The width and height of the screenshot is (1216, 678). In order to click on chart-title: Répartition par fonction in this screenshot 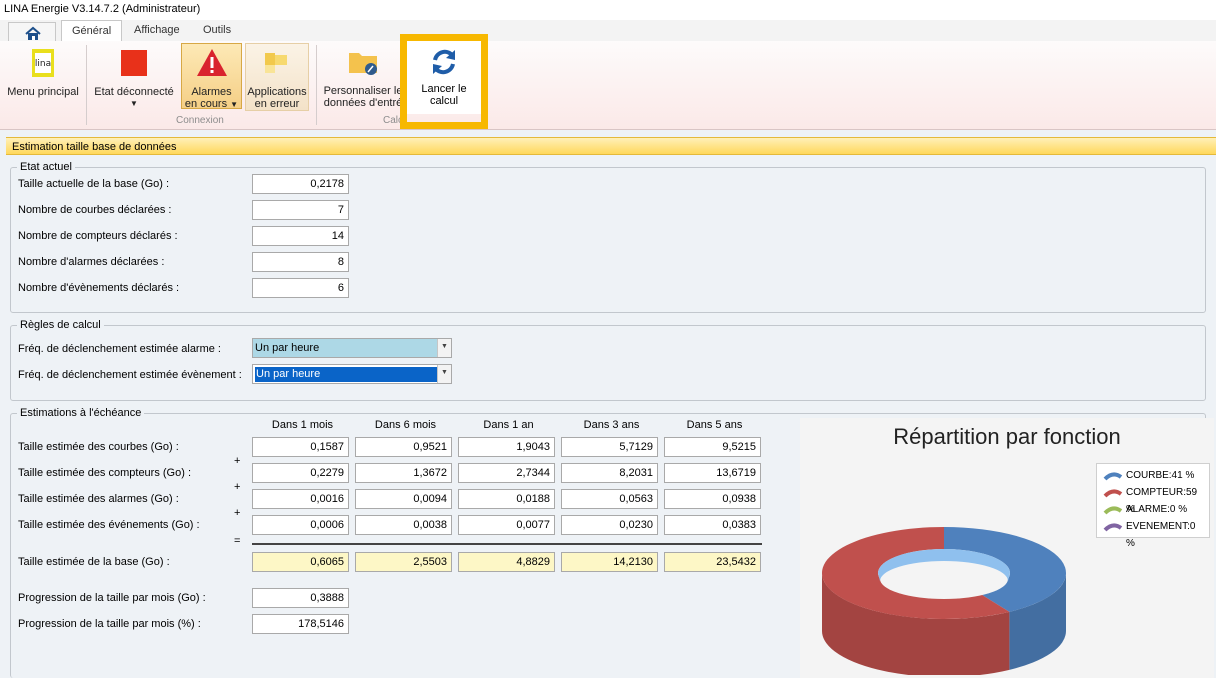, I will do `click(1007, 436)`.